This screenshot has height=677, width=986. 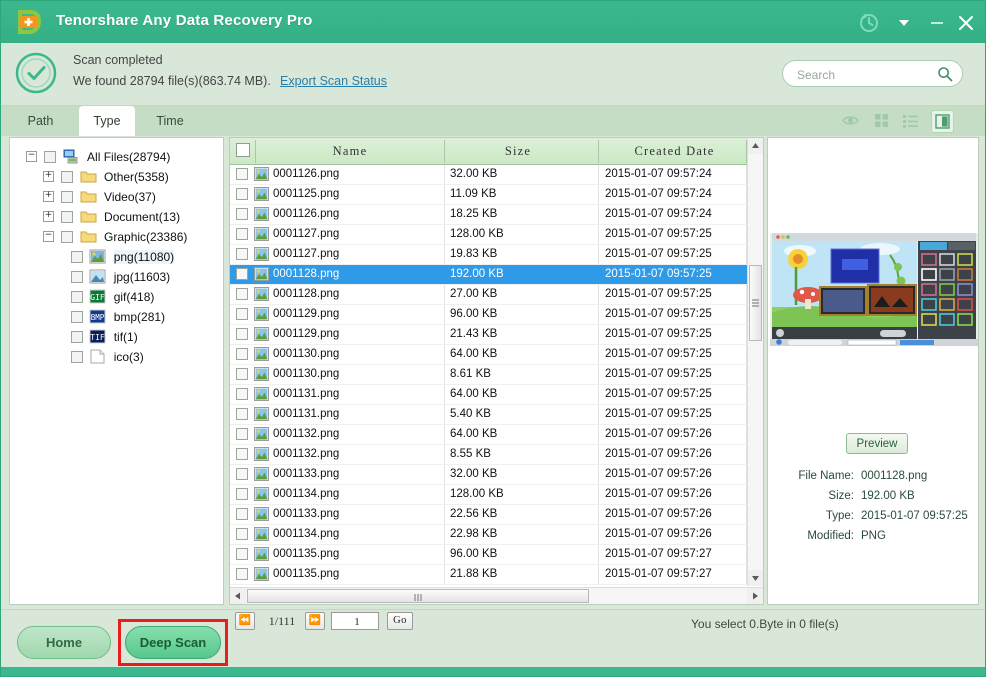 What do you see at coordinates (119, 176) in the screenshot?
I see `tree-node-other: + Other(5358)` at bounding box center [119, 176].